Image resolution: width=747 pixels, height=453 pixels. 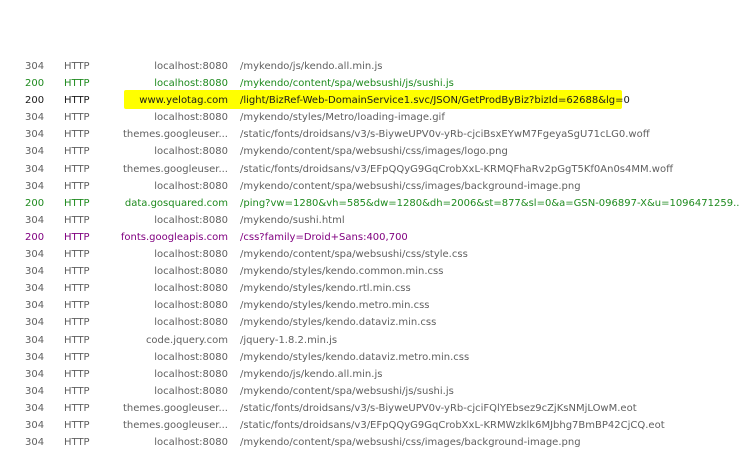 I want to click on host: fonts.googleapis.com, so click(x=174, y=237).